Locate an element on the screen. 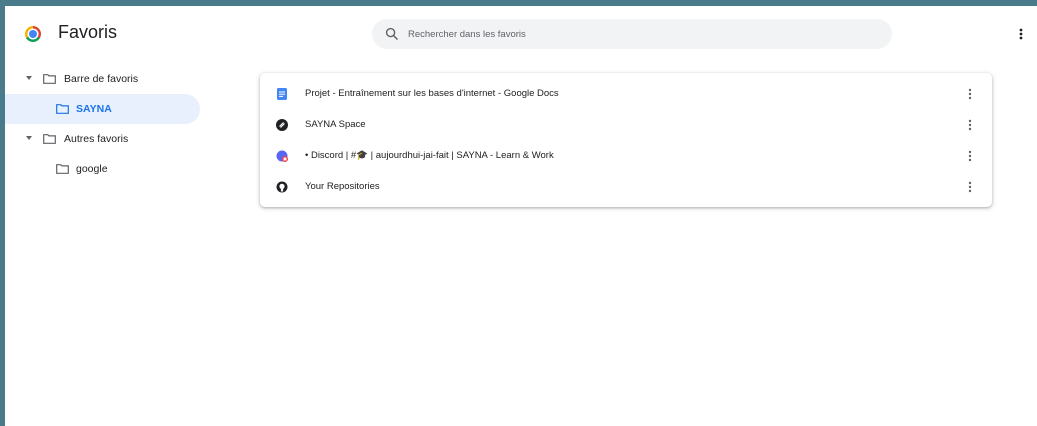 This screenshot has width=1037, height=426. sidebar-item-label: Barre de favoris is located at coordinates (101, 79).